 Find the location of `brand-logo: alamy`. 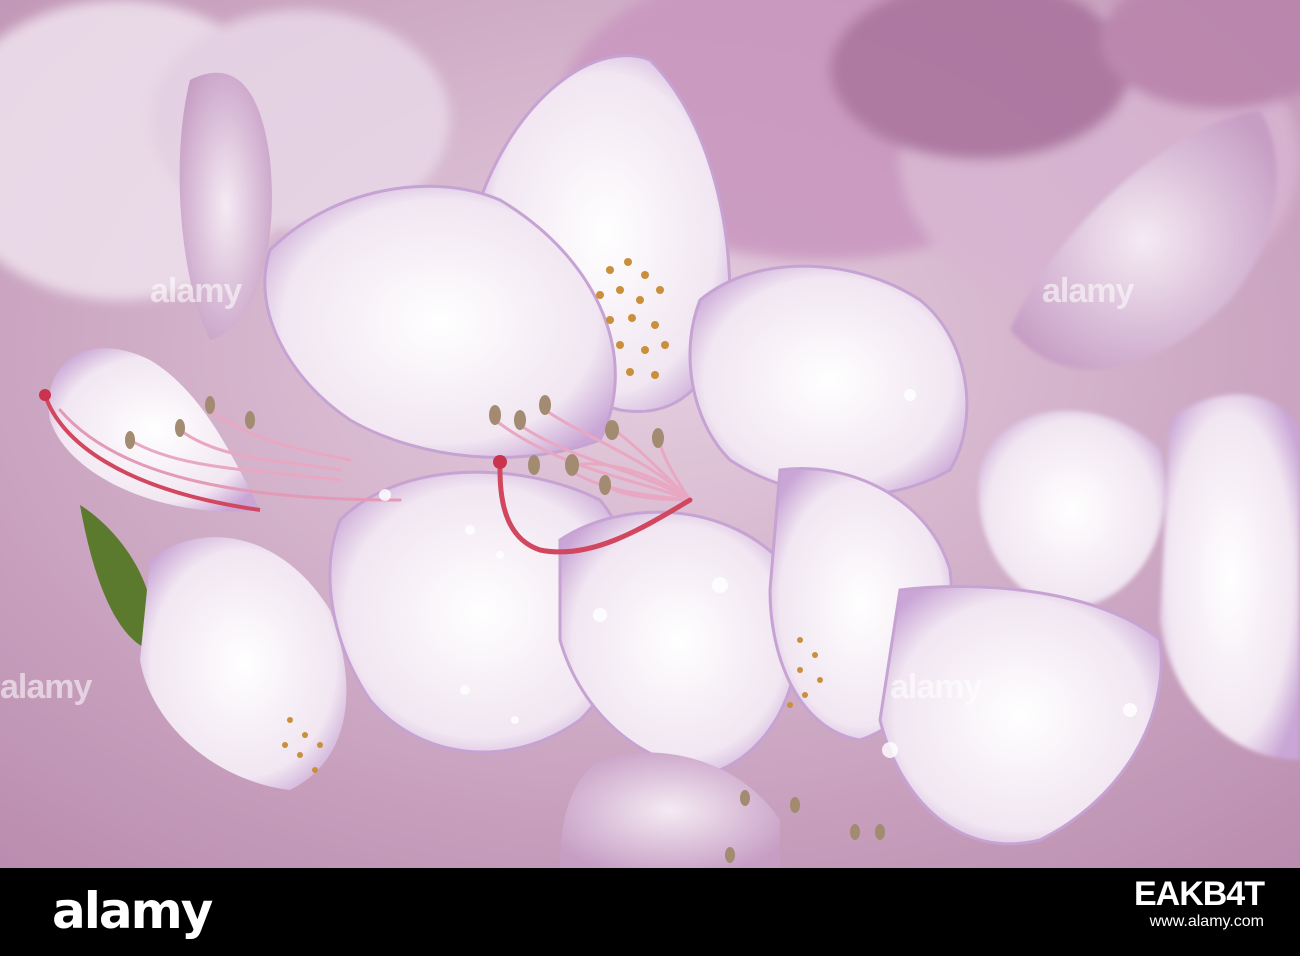

brand-logo: alamy is located at coordinates (132, 911).